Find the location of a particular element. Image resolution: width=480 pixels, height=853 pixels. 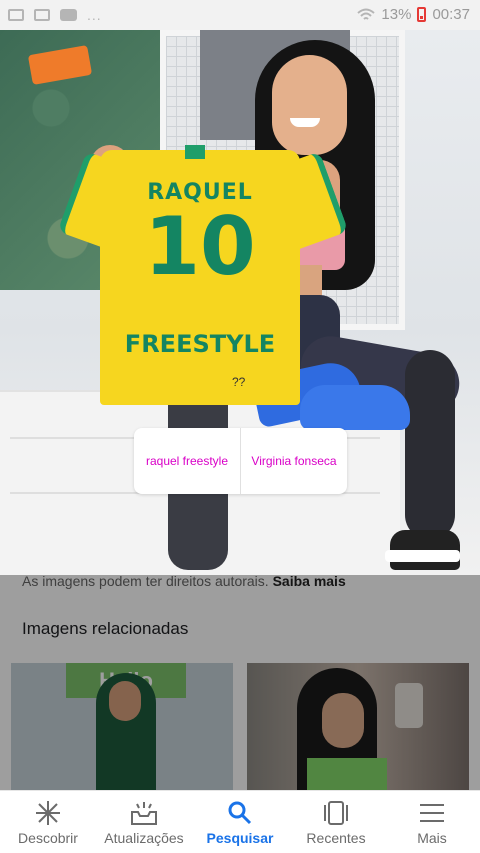

battery-percent: 13% is located at coordinates (396, 14).